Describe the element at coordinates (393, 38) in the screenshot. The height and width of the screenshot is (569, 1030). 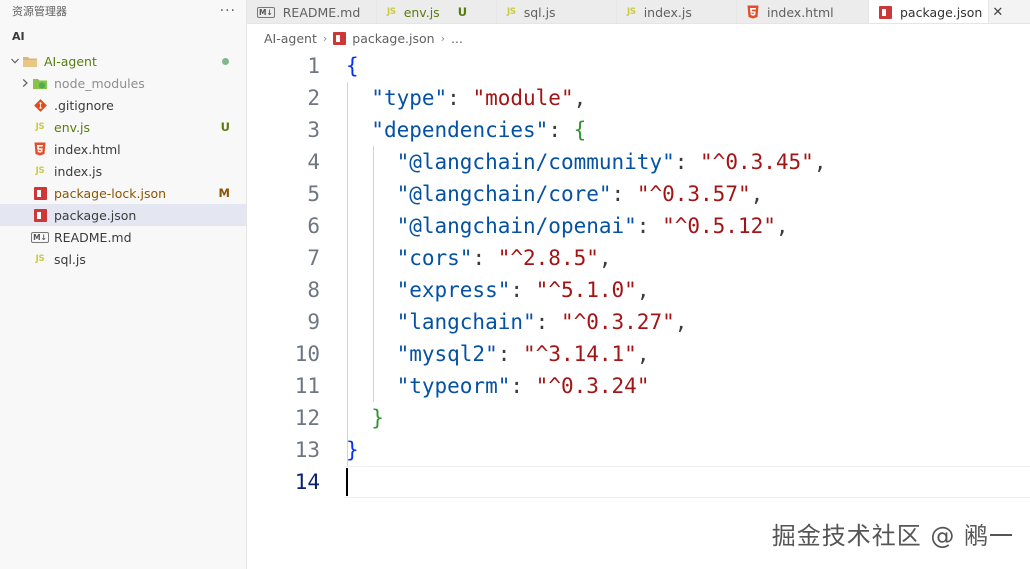
I see `breadcrumb-file: package.json` at that location.